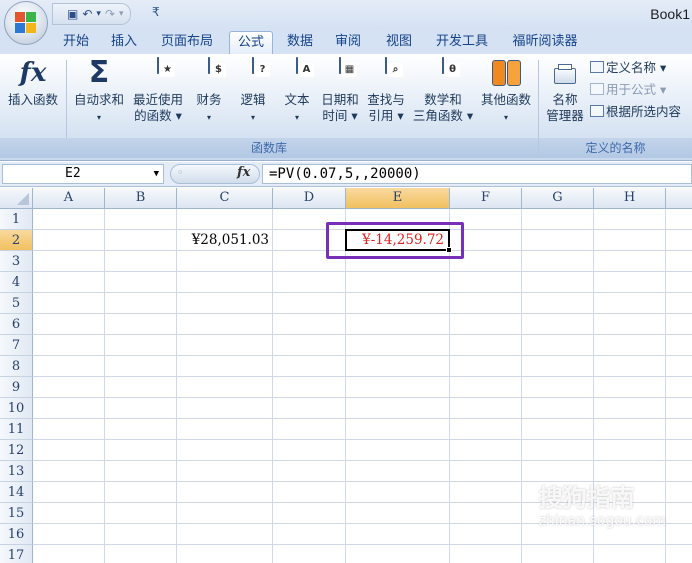  I want to click on insert-function-fx-icon: fx, so click(243, 172).